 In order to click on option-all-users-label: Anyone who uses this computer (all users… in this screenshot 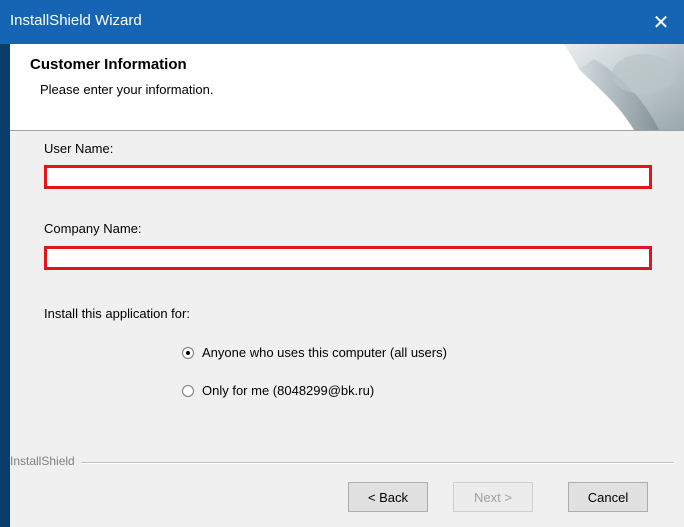, I will do `click(324, 352)`.